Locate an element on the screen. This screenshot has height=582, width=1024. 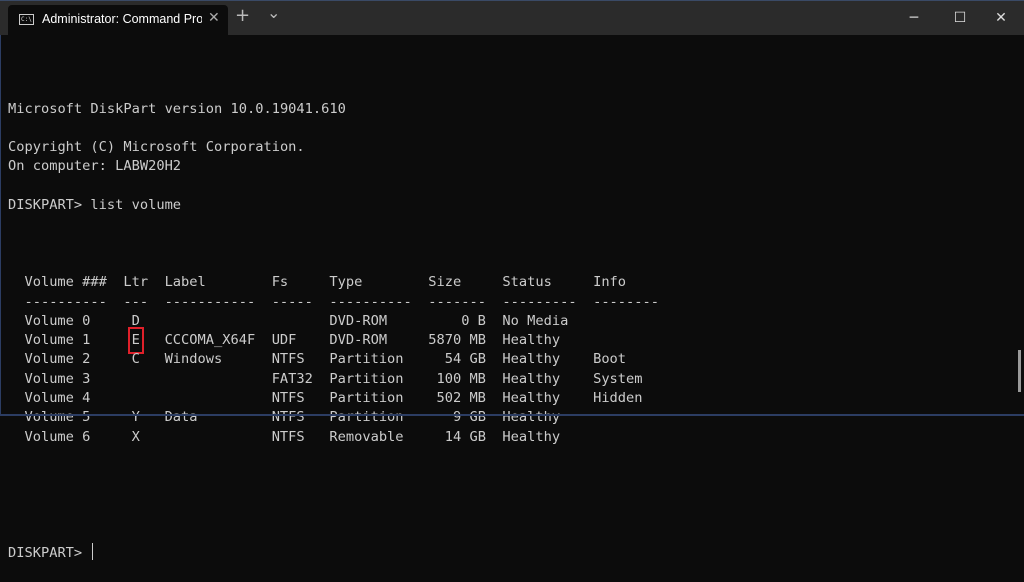
tab-command-prompt: C:\ Administrator: Command Prompt ✕ is located at coordinates (118, 20).